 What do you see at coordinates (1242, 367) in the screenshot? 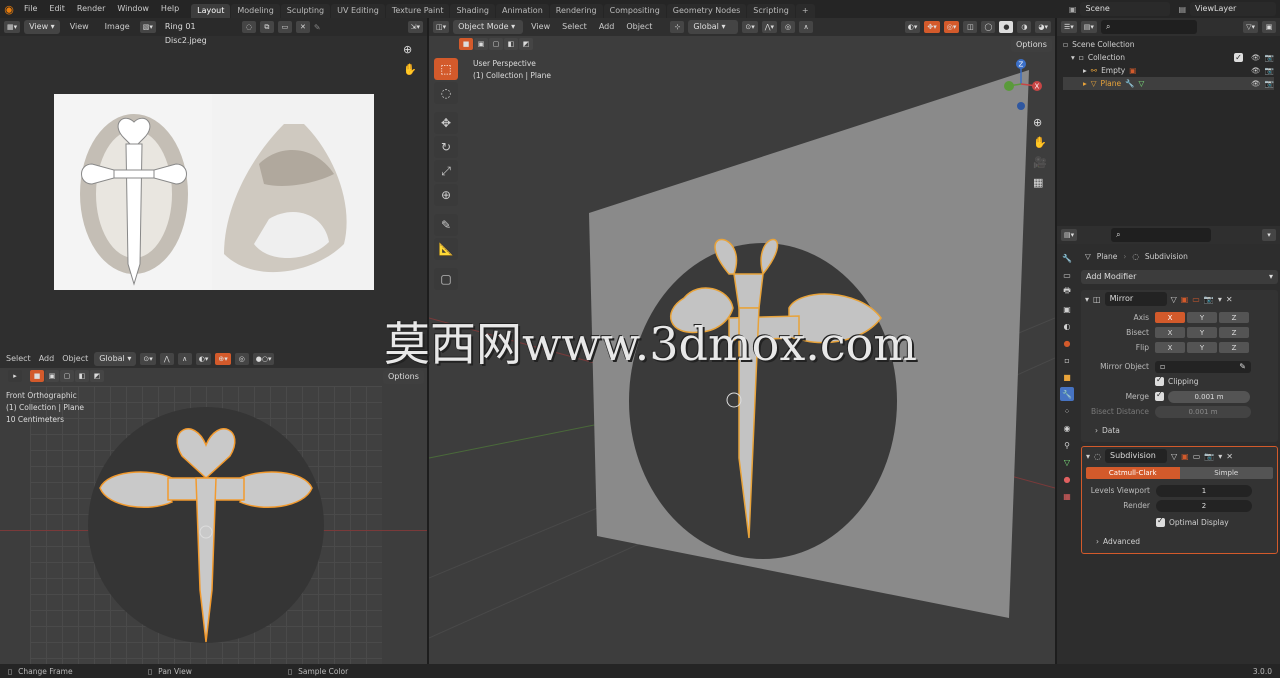
I see `mirror-eyedropper-icon: ✎` at bounding box center [1242, 367].